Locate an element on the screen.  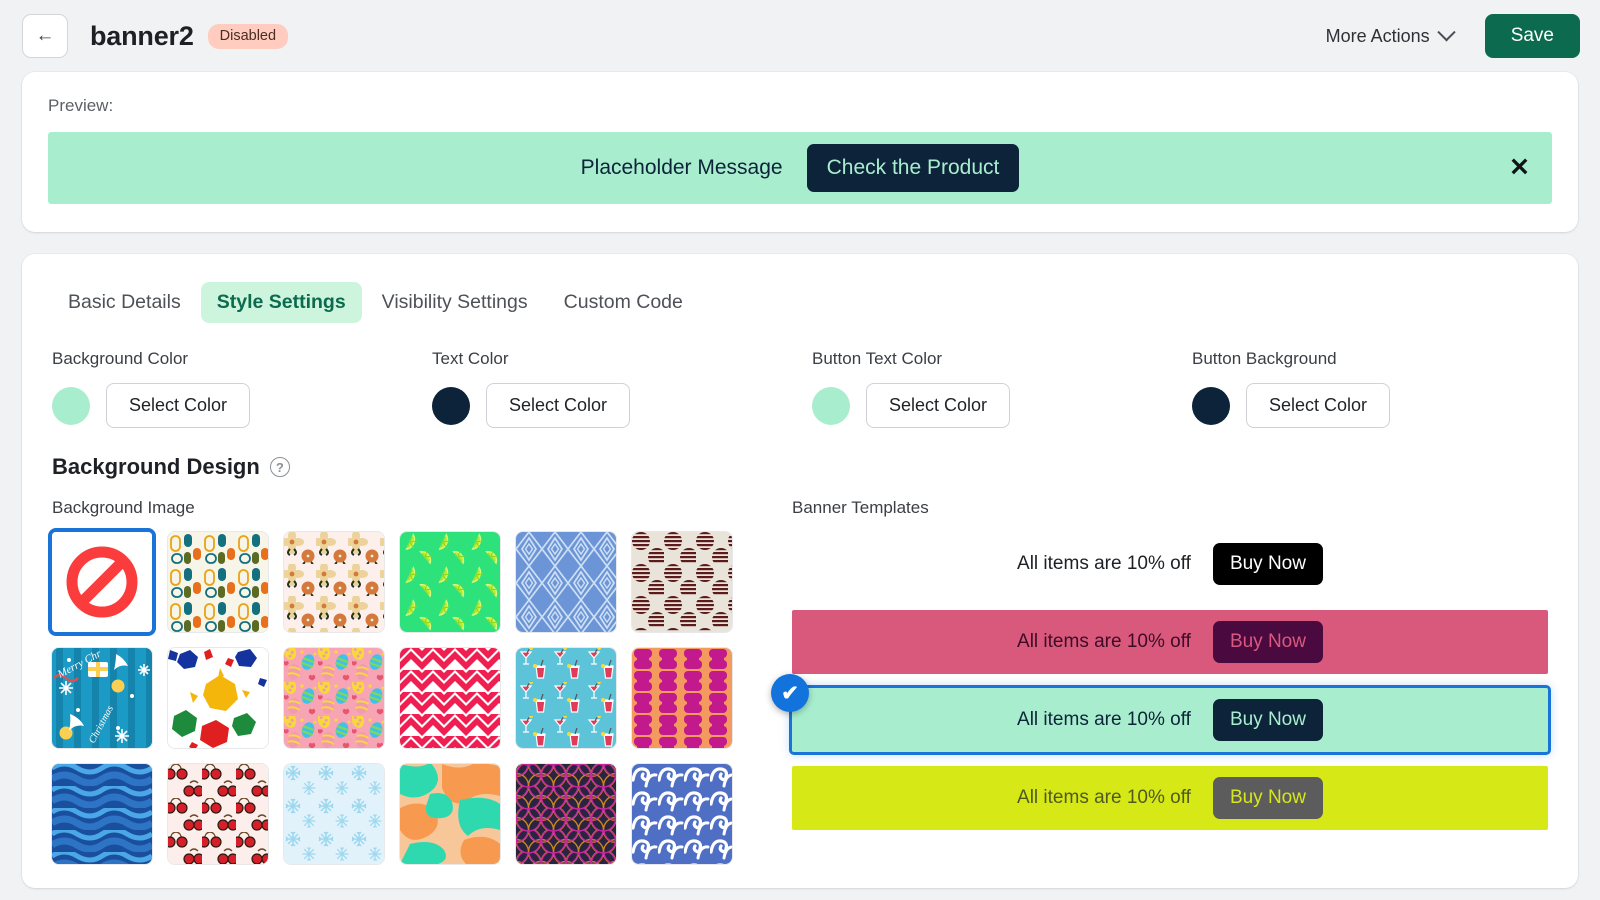
color-group-text-color: Text Color Select Color is located at coordinates (622, 388).